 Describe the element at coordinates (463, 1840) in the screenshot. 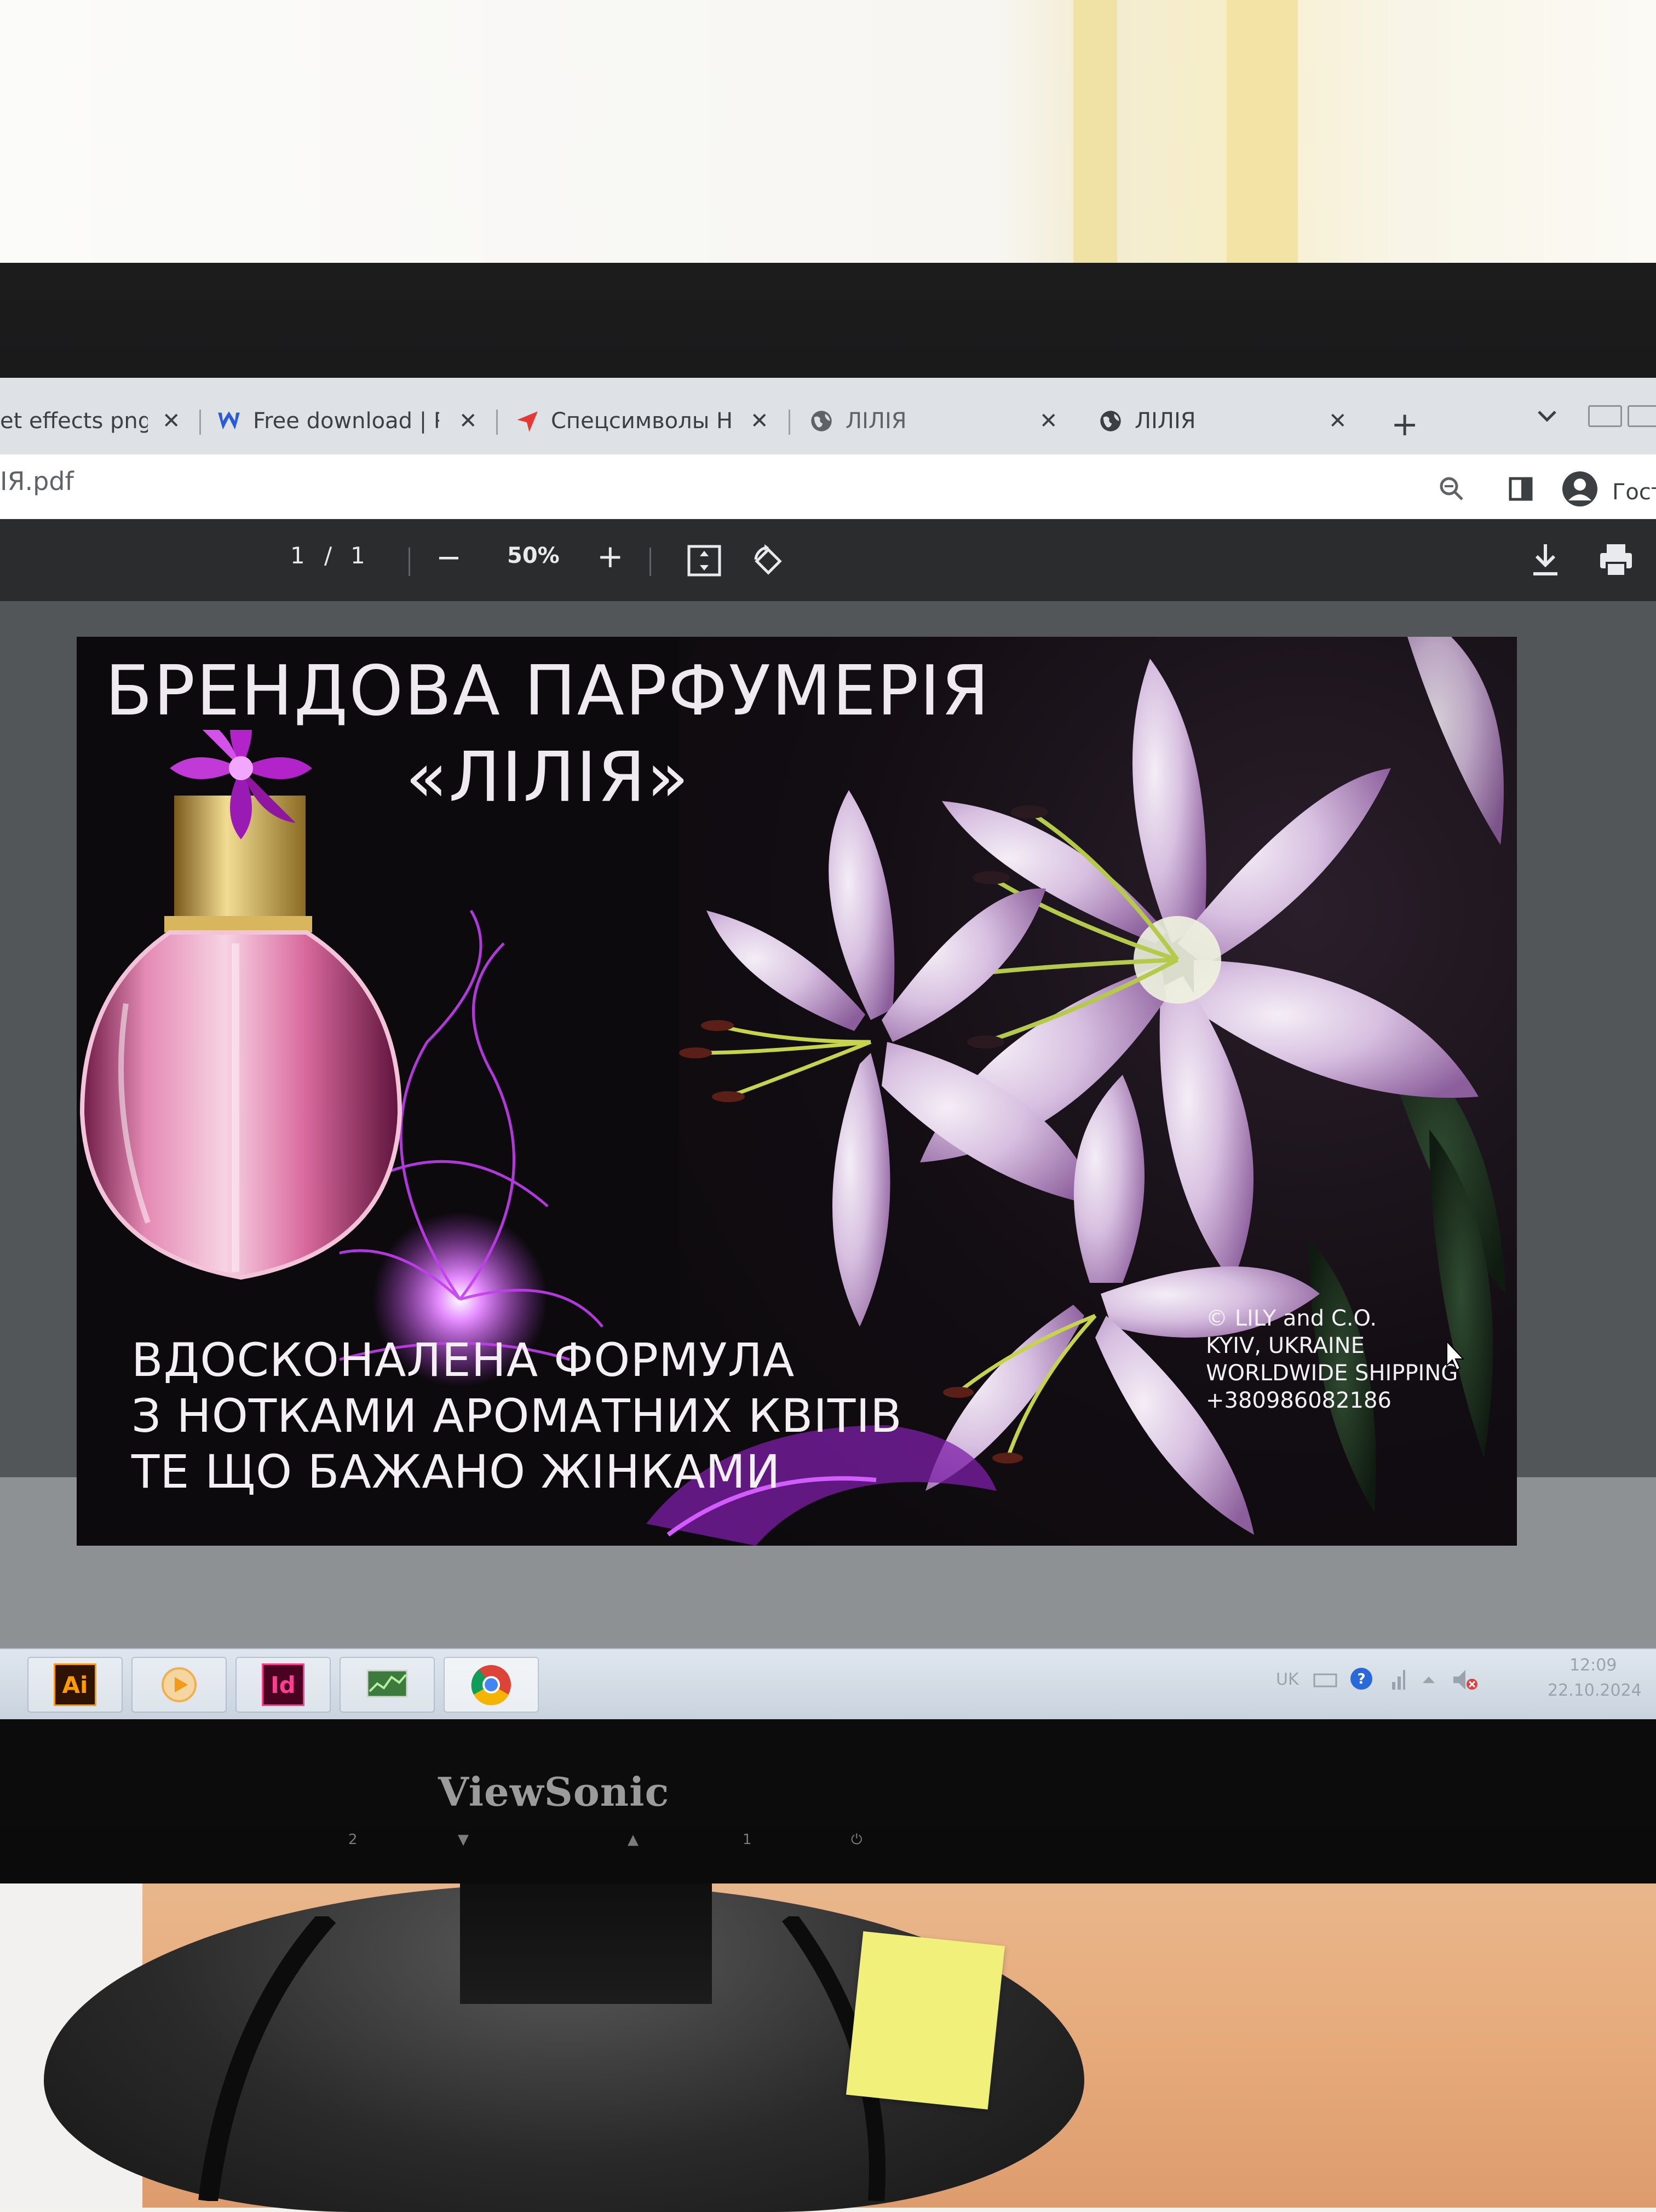

I see `monitor-button-down: ▼` at that location.